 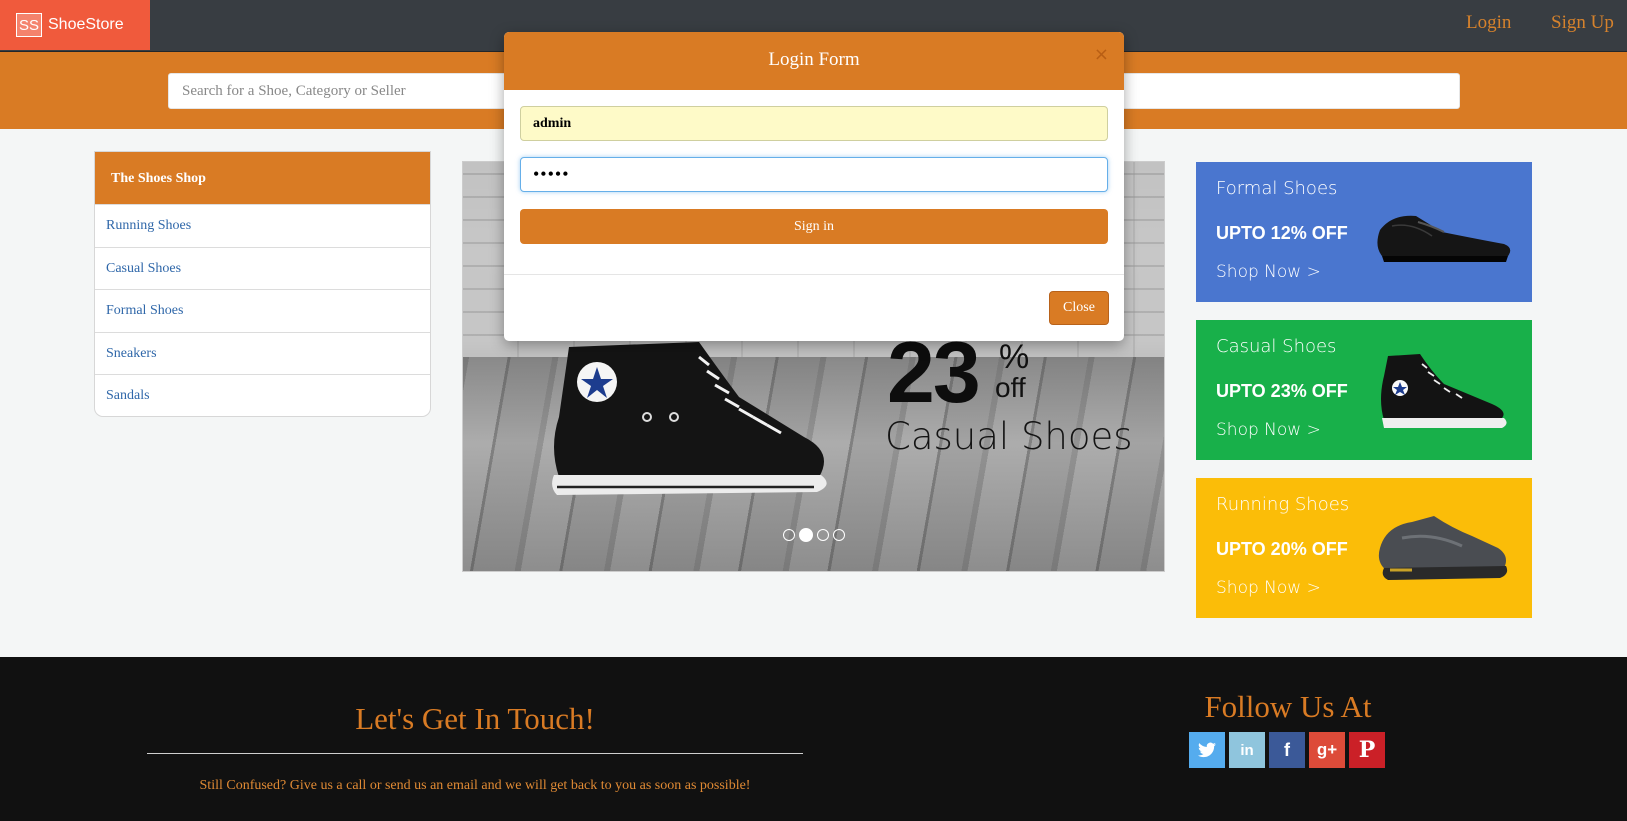 What do you see at coordinates (262, 353) in the screenshot?
I see `sidebar-item-sneakers: Sneakers` at bounding box center [262, 353].